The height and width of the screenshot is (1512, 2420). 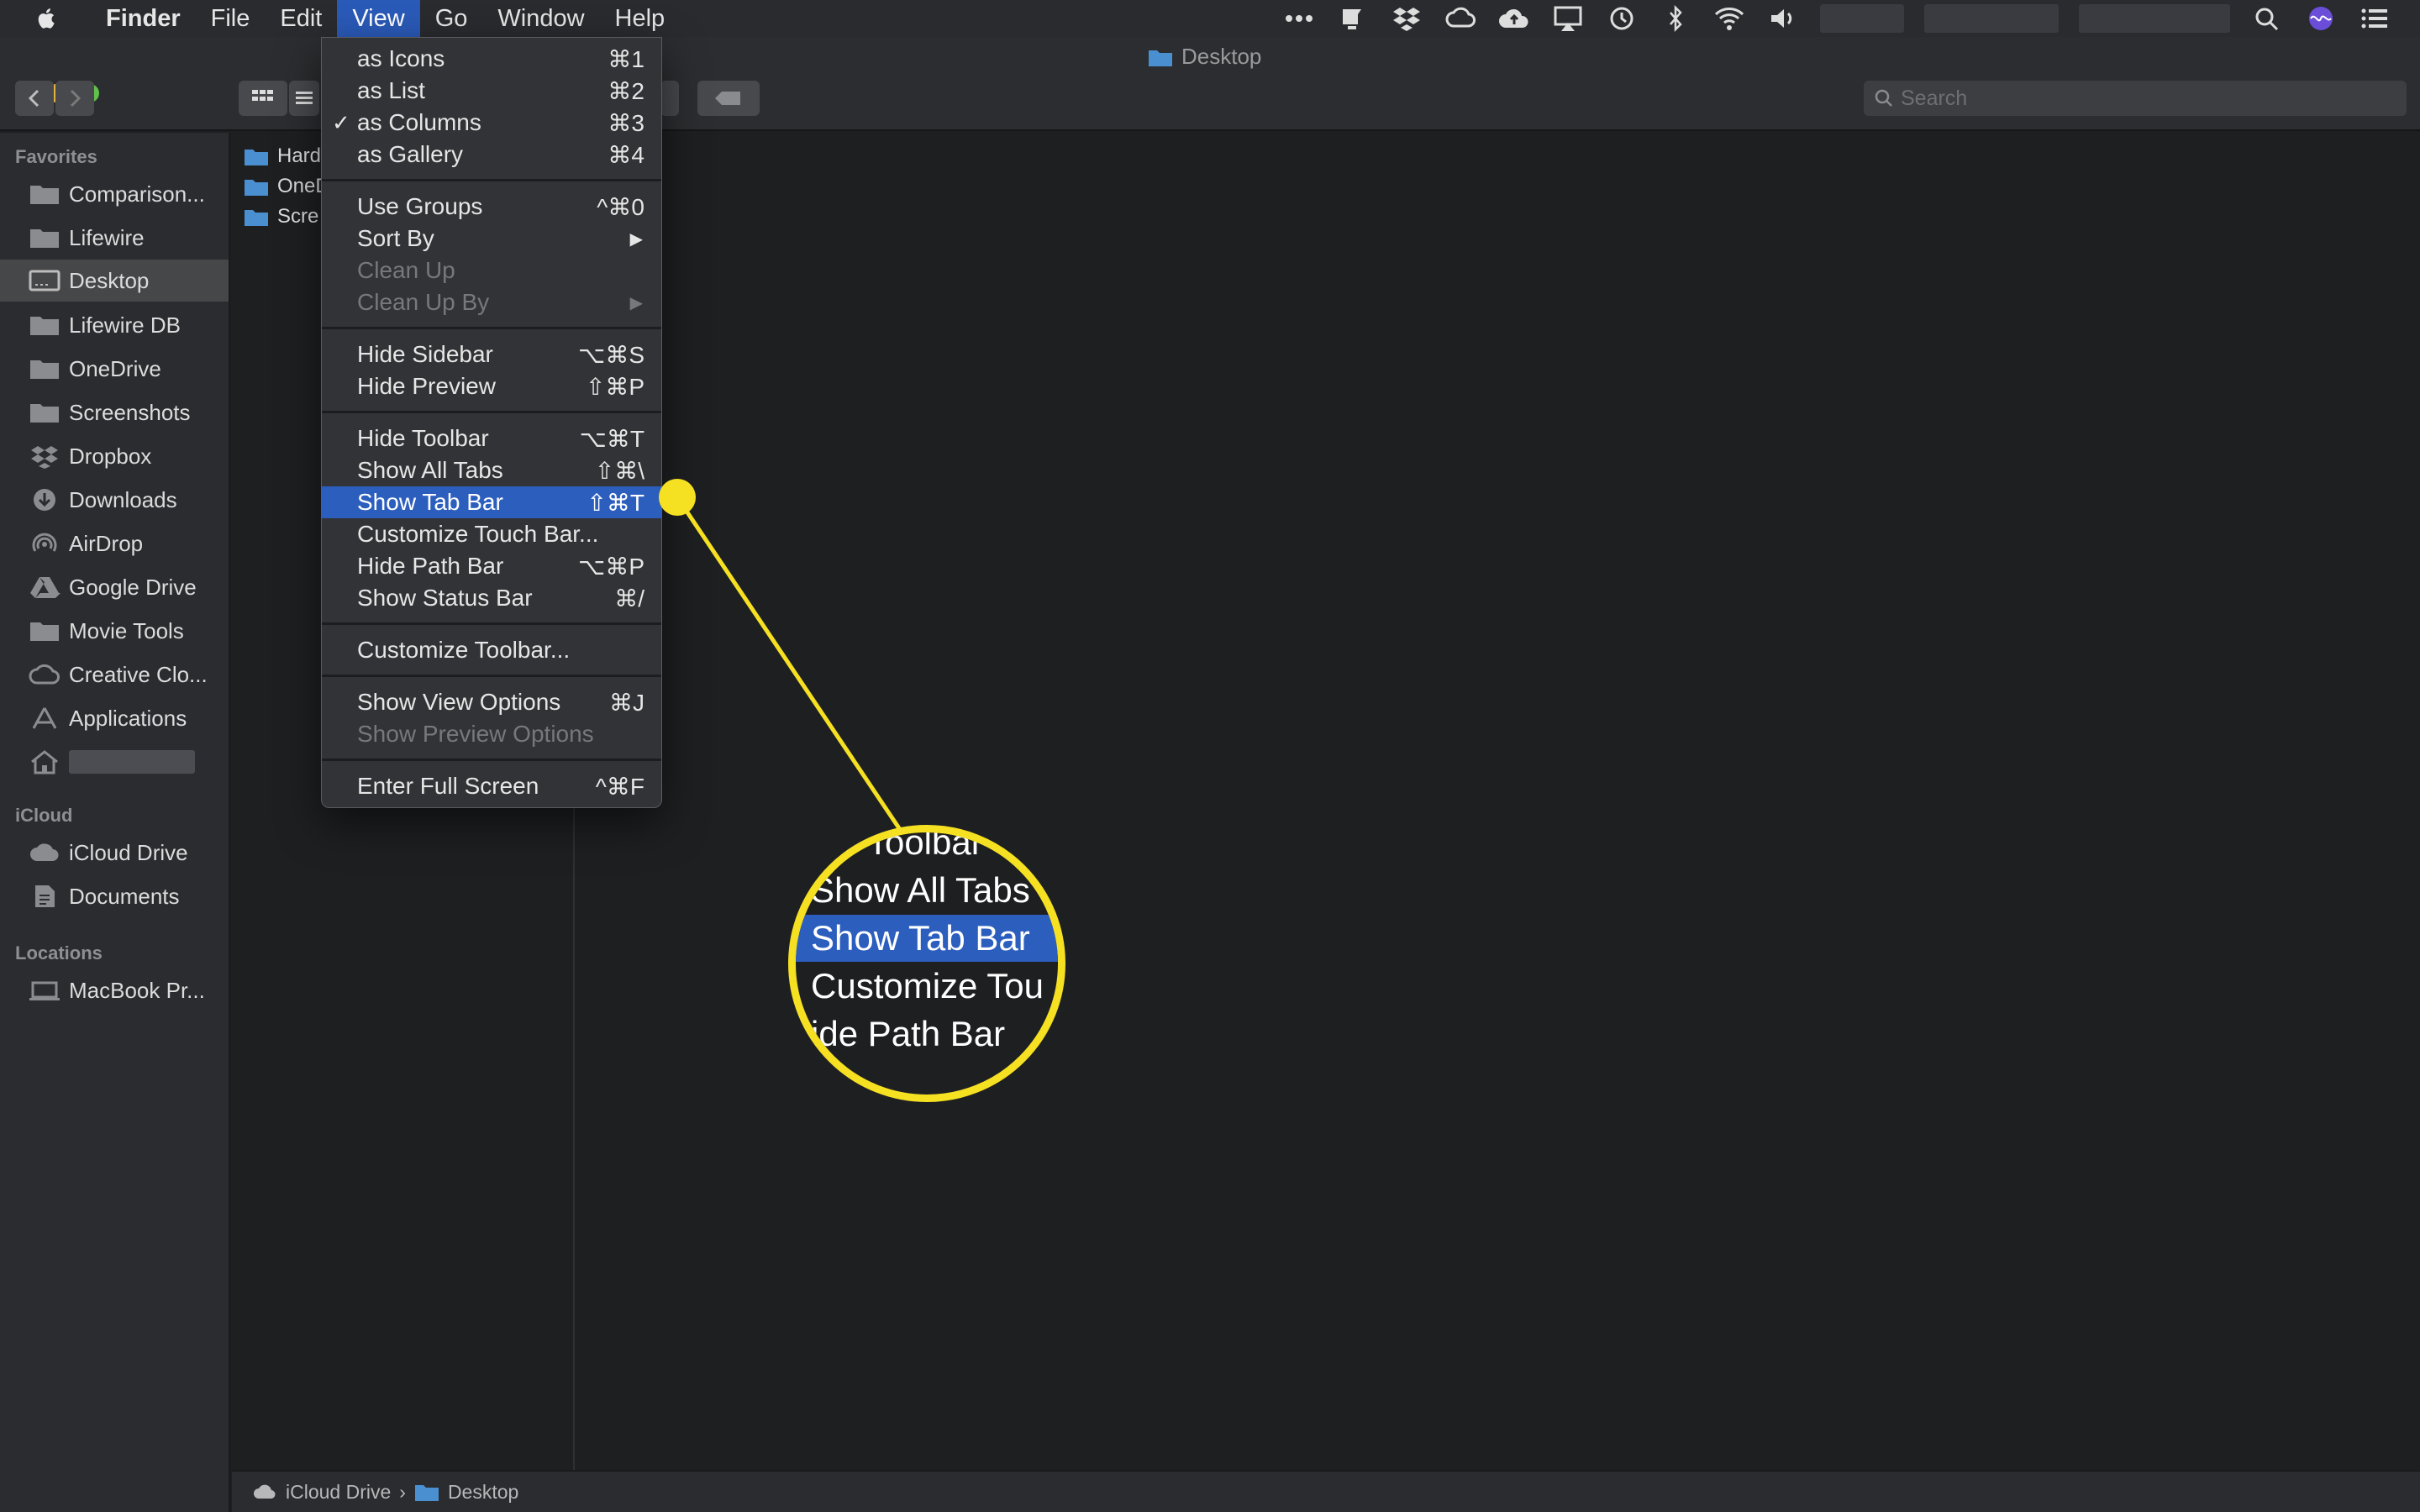 What do you see at coordinates (281, 216) in the screenshot?
I see `column-item: Scre` at bounding box center [281, 216].